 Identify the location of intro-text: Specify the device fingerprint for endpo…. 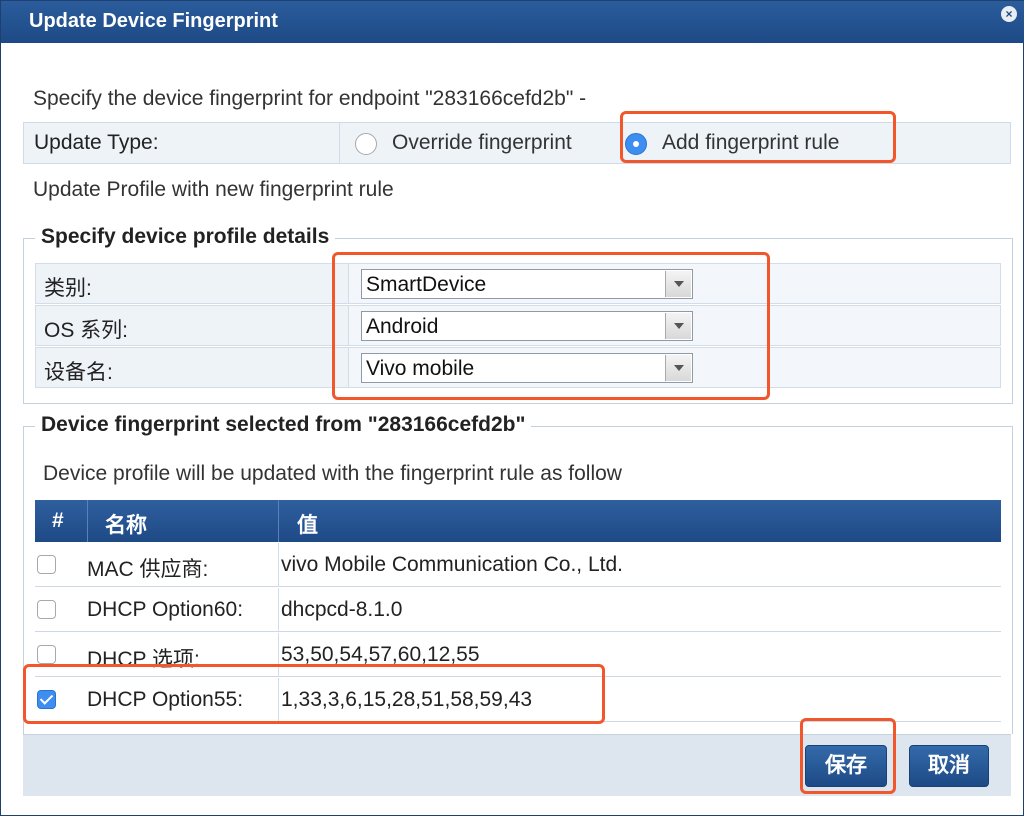
(310, 98).